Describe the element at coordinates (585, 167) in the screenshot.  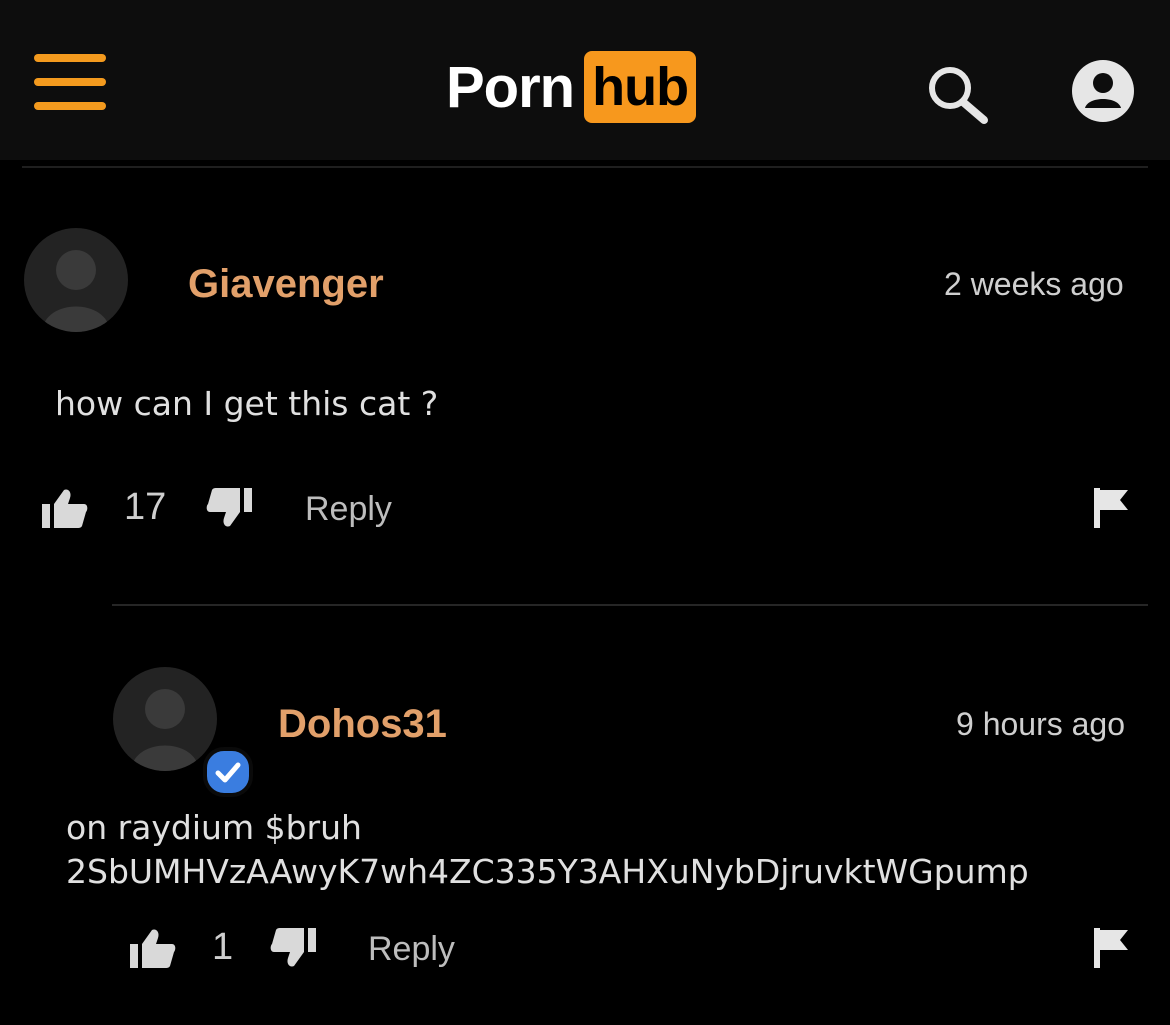
I see `header-divider` at that location.